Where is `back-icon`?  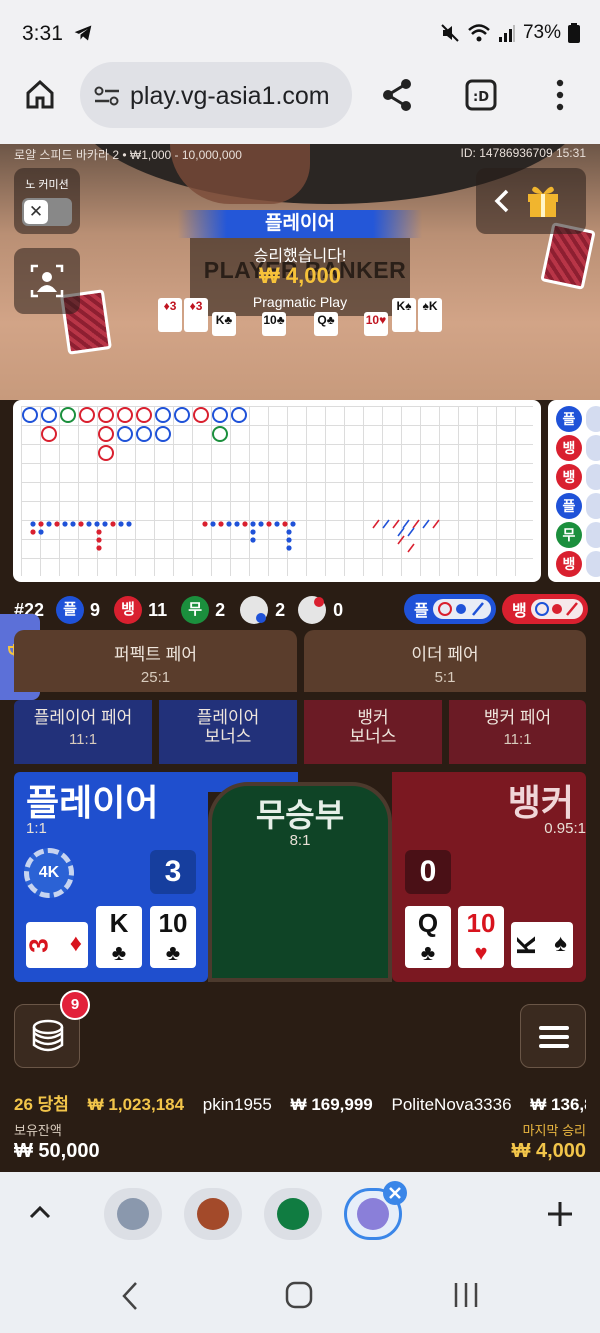 back-icon is located at coordinates (130, 1296).